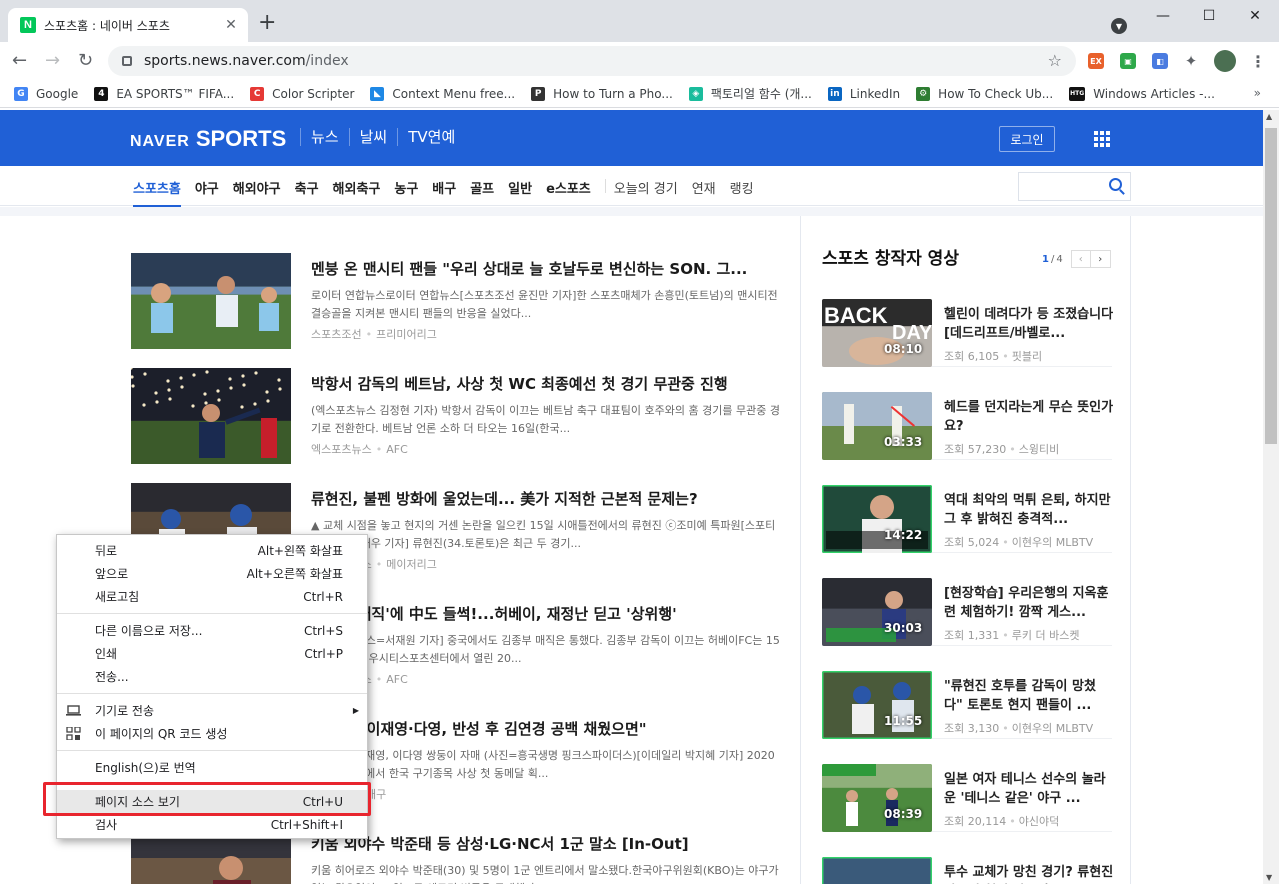 The width and height of the screenshot is (1279, 884). I want to click on video-thumbnail: 14:22, so click(877, 519).